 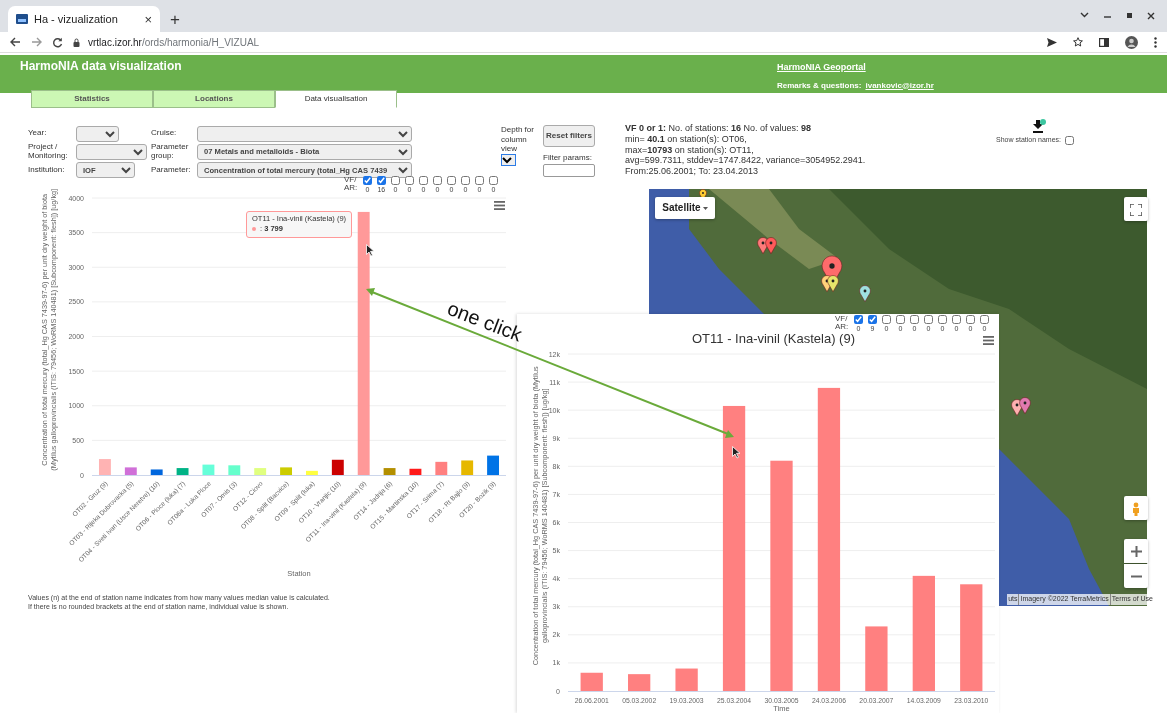 I want to click on field-label: Parameter:, so click(x=171, y=169).